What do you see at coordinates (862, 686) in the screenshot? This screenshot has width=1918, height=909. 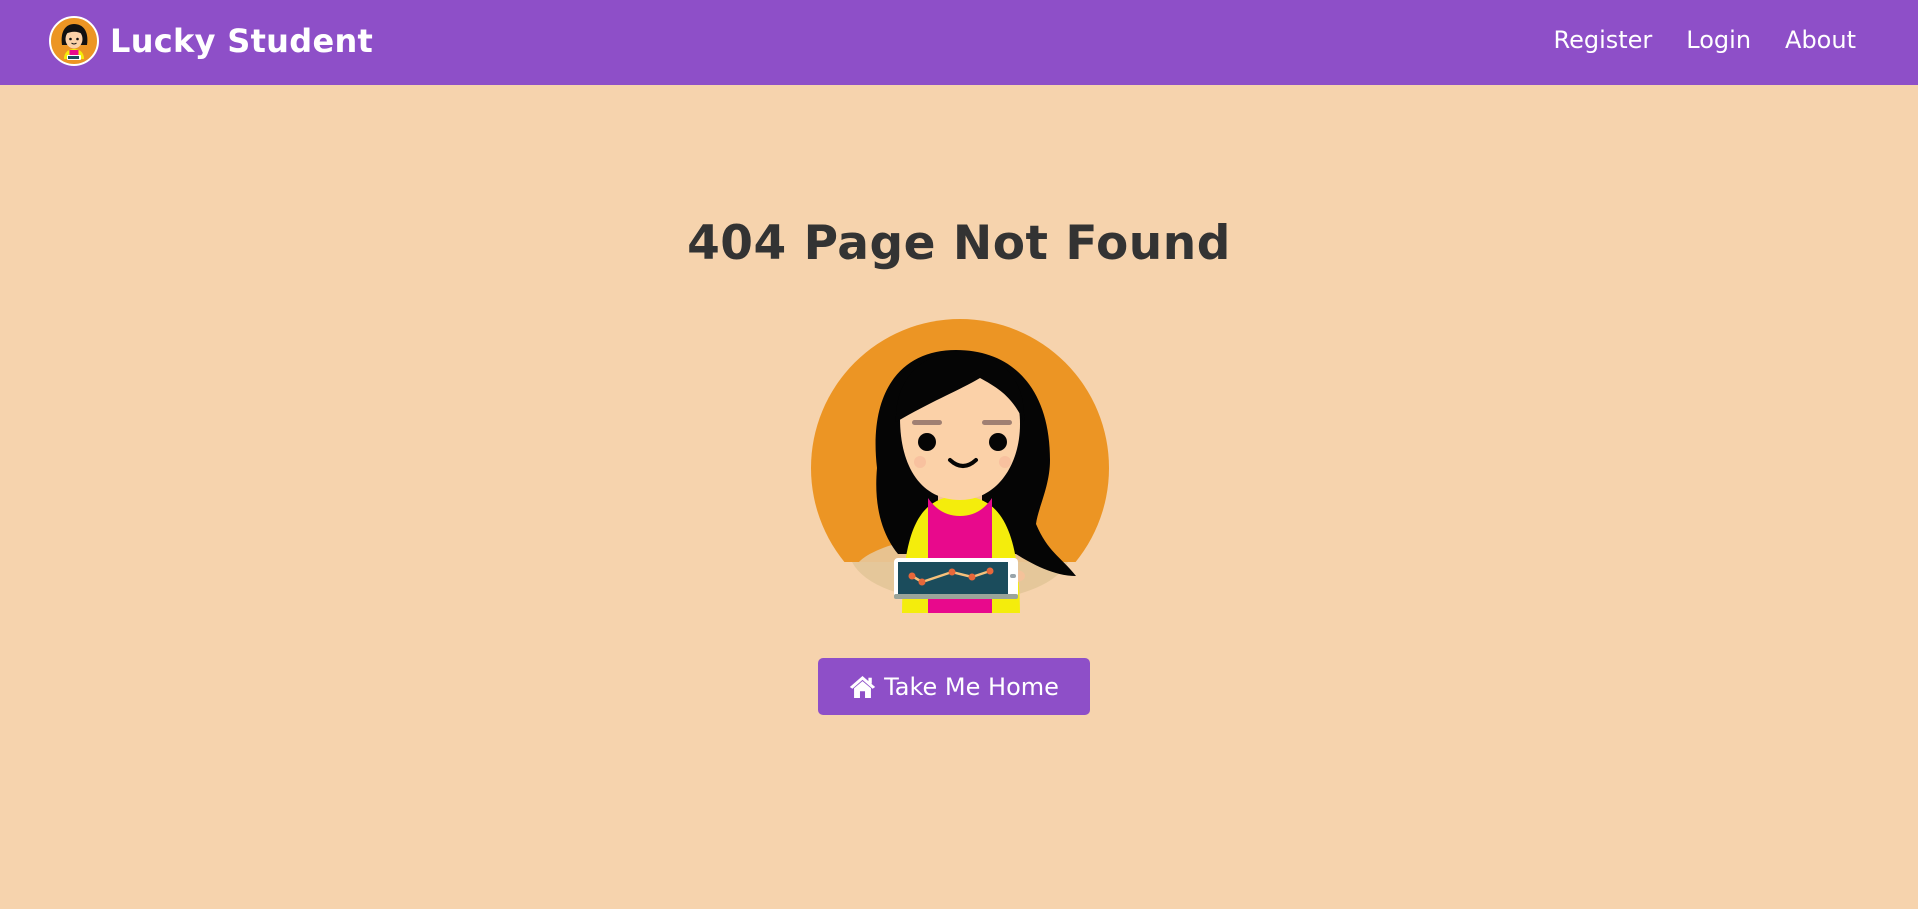 I see `home-icon` at bounding box center [862, 686].